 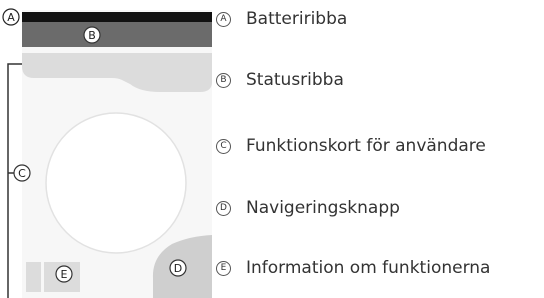 What do you see at coordinates (223, 208) in the screenshot?
I see `legend-marker-d: D` at bounding box center [223, 208].